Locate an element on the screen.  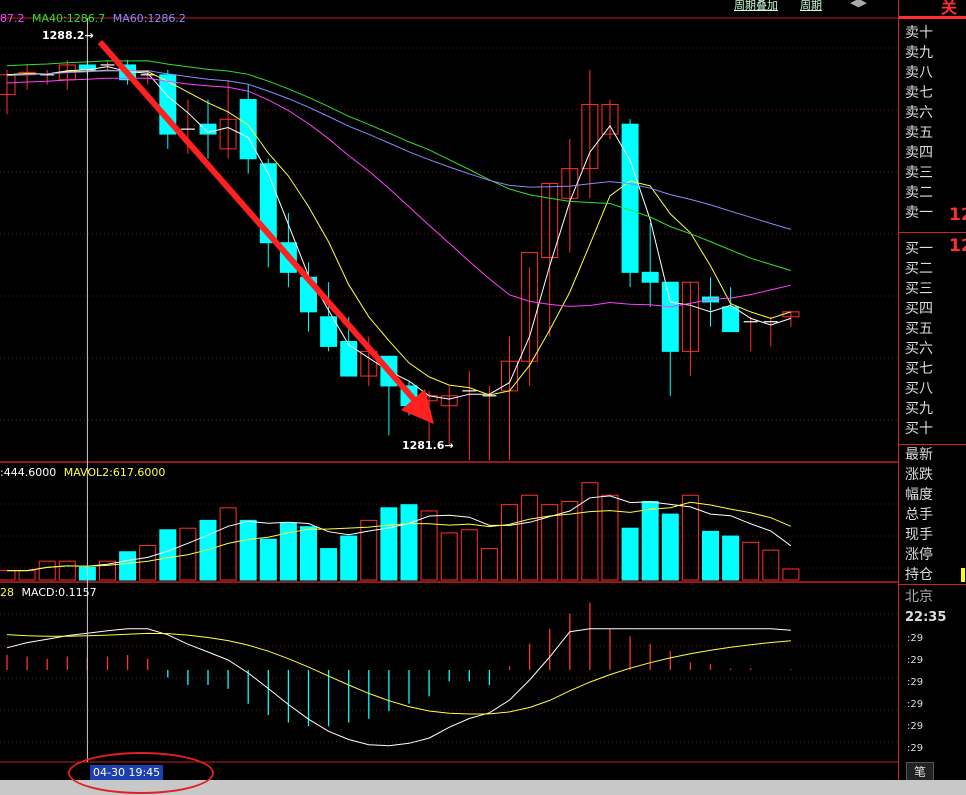
stat-label-1: 涨跌 is located at coordinates (919, 475).